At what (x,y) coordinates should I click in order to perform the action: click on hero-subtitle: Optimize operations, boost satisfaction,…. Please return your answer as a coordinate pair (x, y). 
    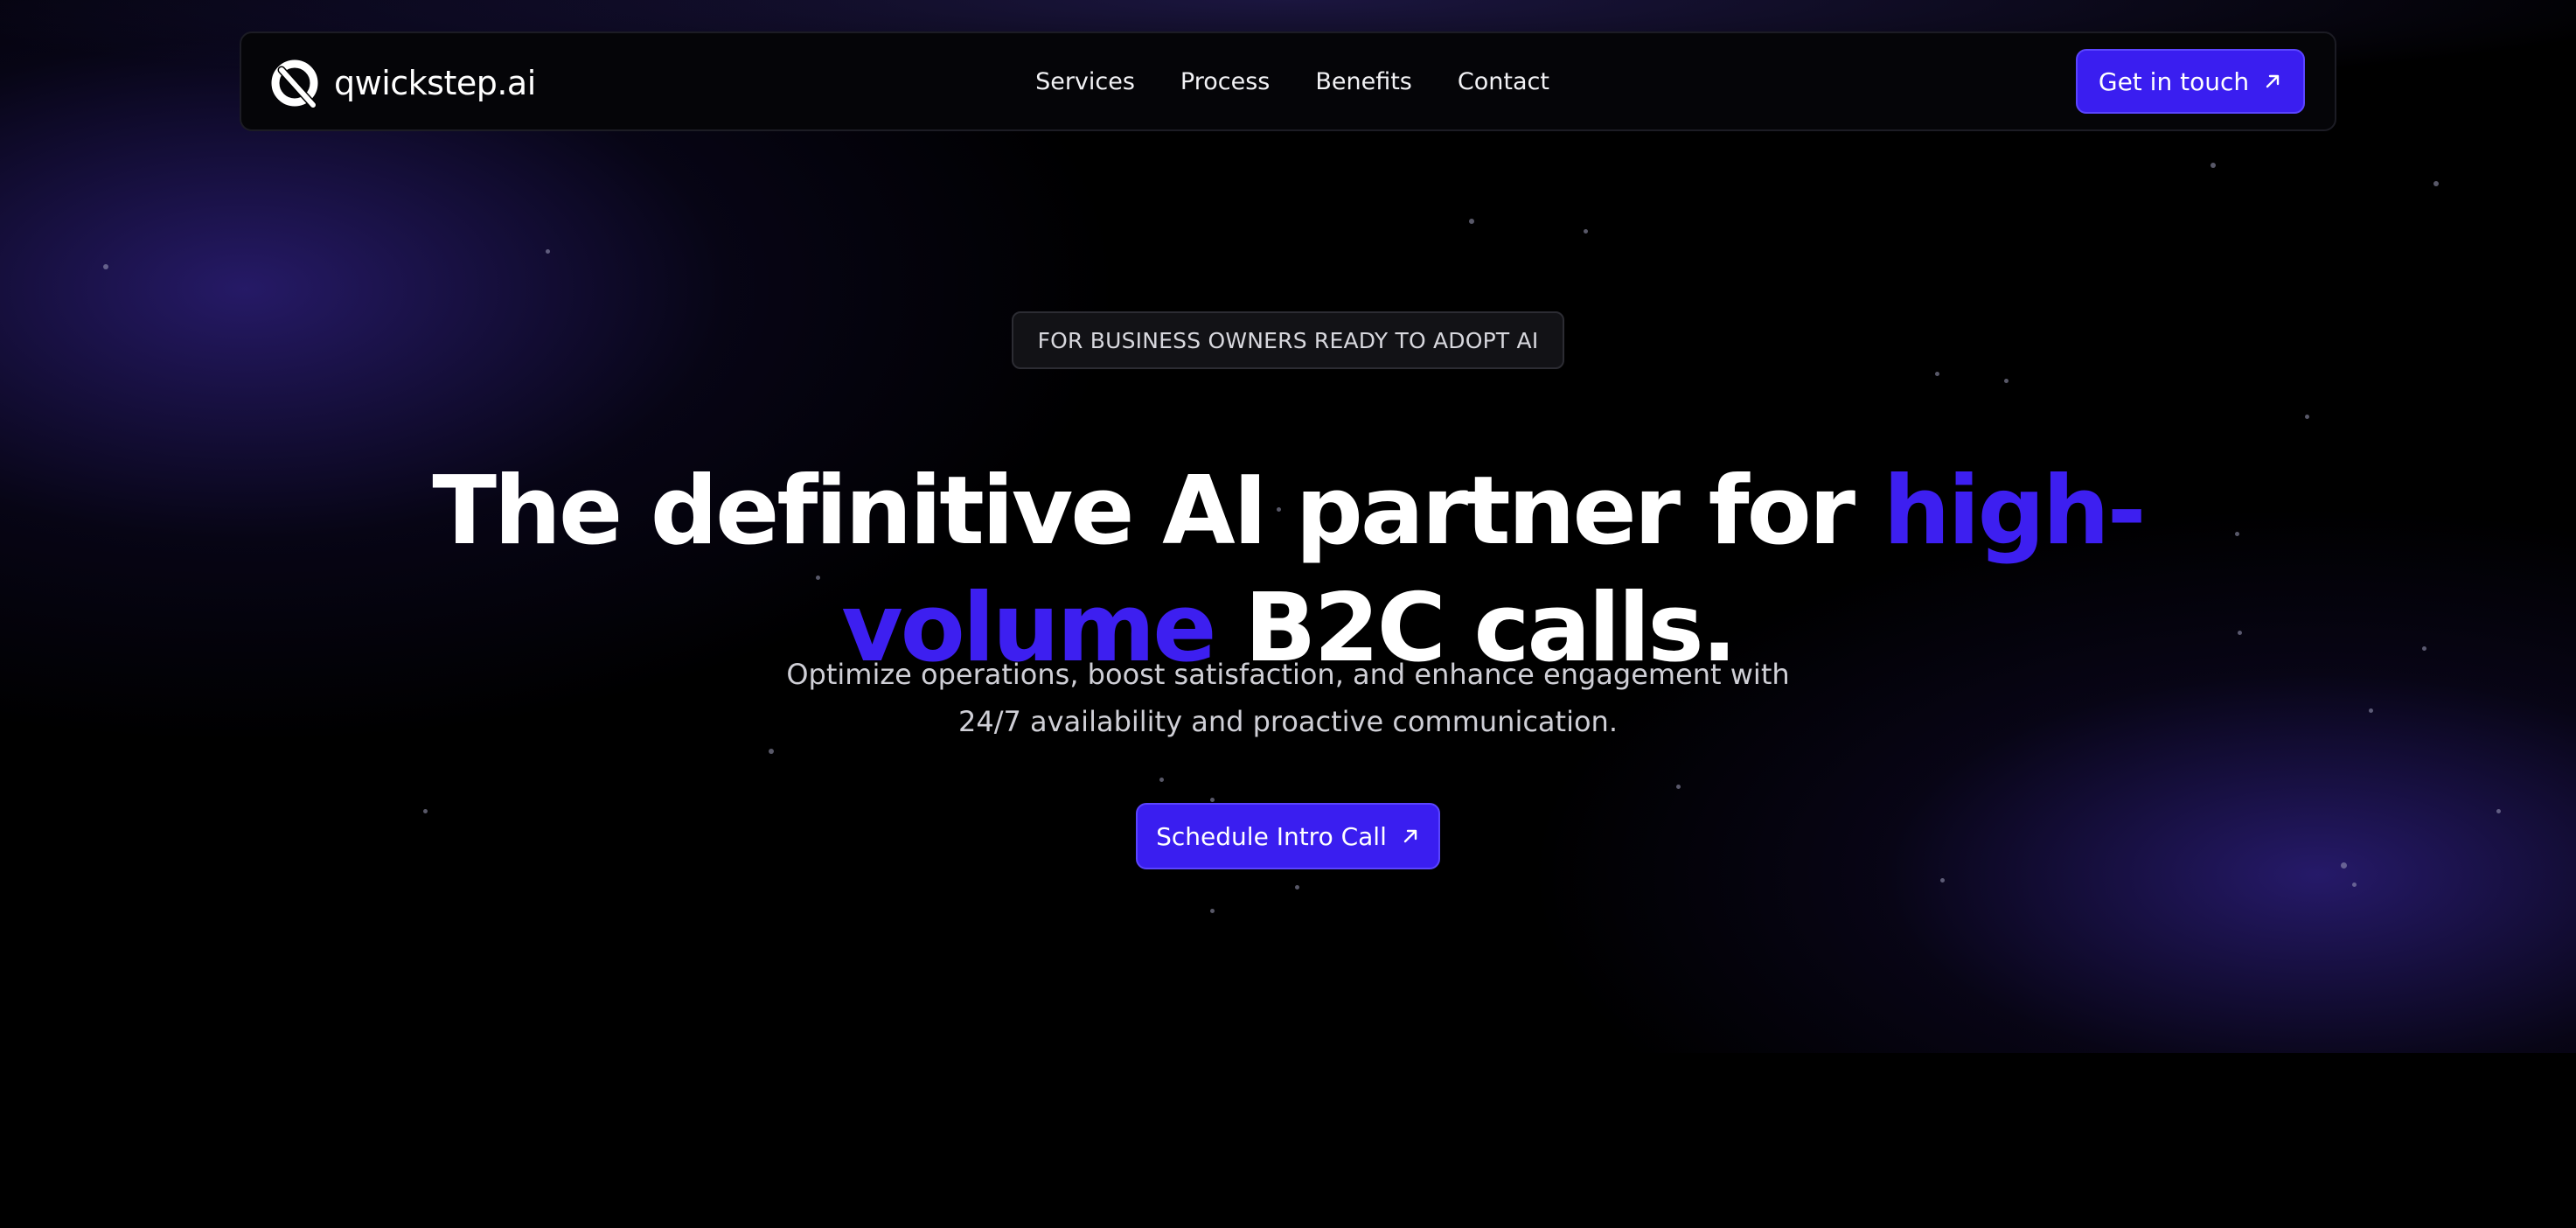
    Looking at the image, I should click on (1288, 698).